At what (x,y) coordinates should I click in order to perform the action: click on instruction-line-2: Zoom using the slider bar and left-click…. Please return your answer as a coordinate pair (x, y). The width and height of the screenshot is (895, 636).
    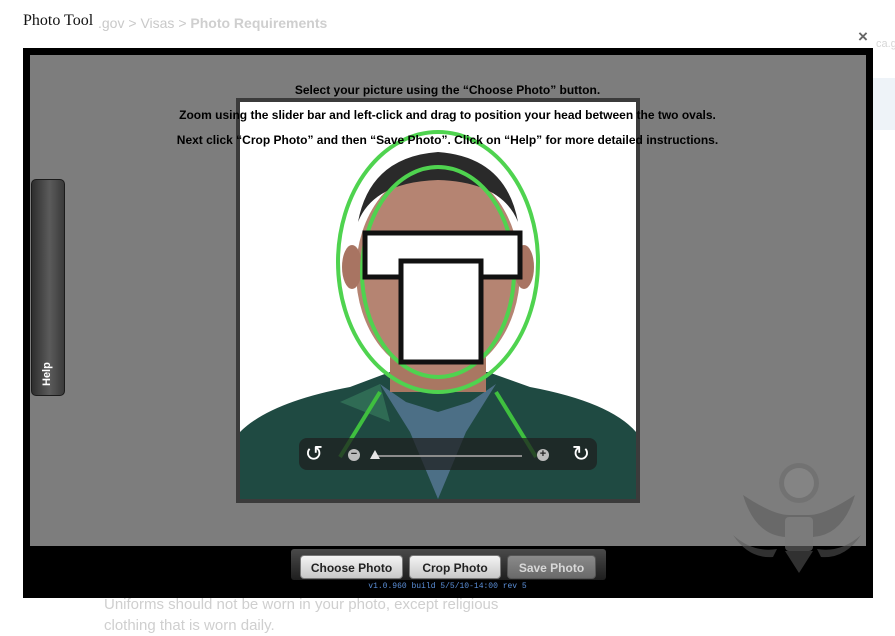
    Looking at the image, I should click on (447, 115).